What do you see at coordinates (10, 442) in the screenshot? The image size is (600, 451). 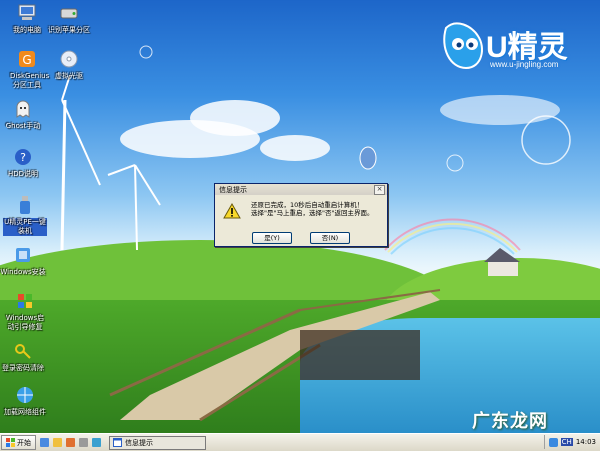 I see `start-icon` at bounding box center [10, 442].